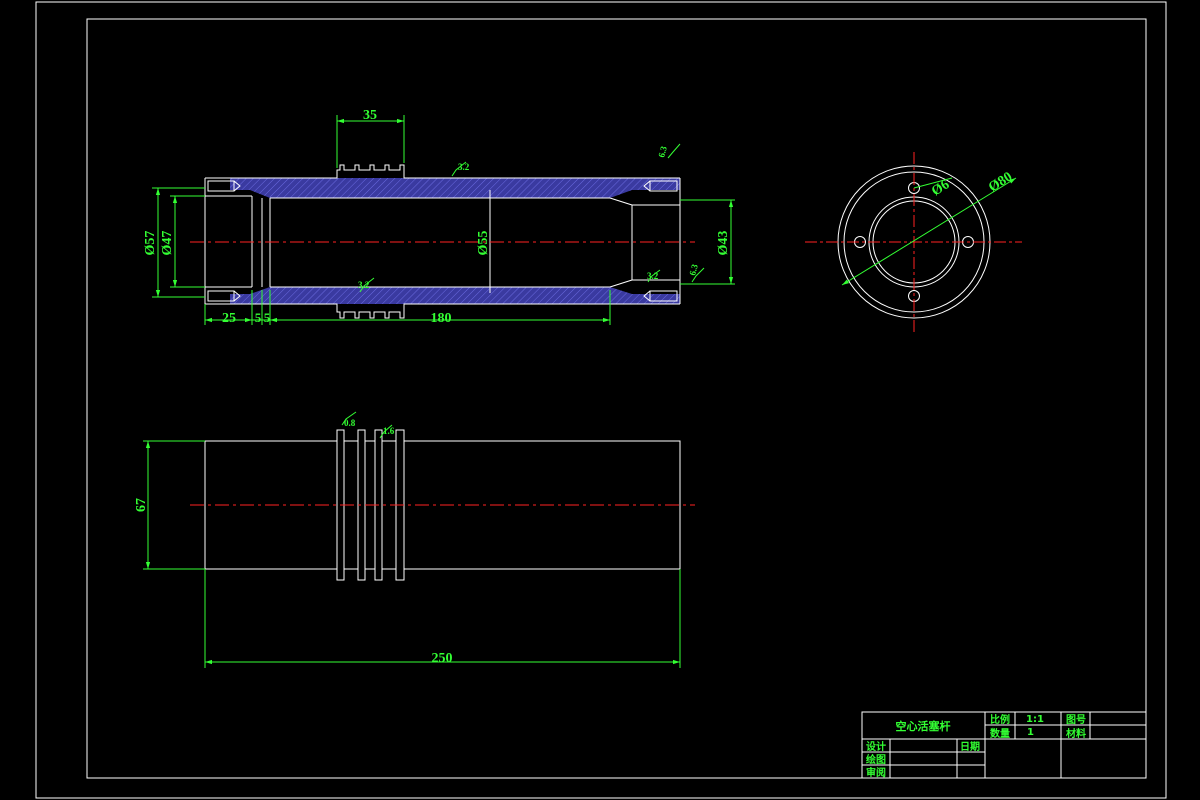 The height and width of the screenshot is (800, 1200). I want to click on end-view: Ø6 Ø80, so click(913, 242).